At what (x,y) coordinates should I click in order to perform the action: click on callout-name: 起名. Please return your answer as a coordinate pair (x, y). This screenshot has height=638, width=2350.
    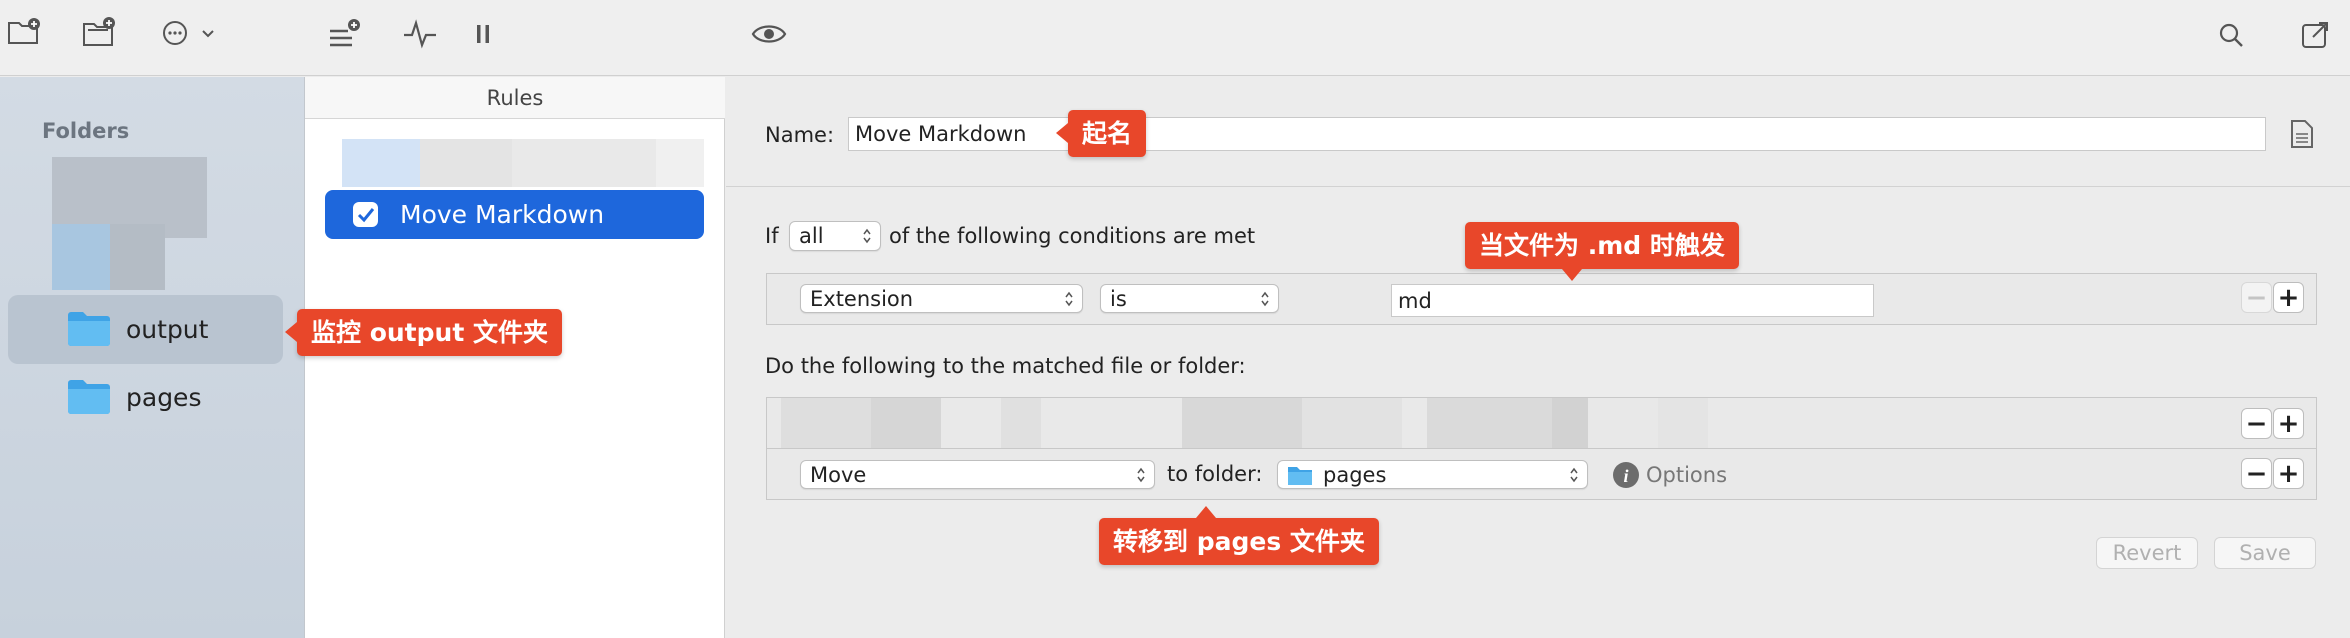
    Looking at the image, I should click on (1101, 133).